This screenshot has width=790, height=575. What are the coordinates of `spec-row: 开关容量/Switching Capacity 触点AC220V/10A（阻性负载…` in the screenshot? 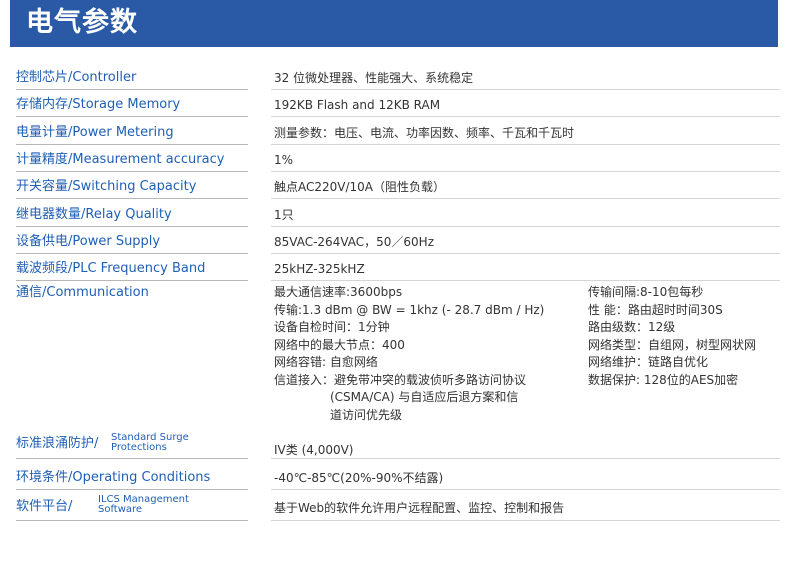 It's located at (398, 188).